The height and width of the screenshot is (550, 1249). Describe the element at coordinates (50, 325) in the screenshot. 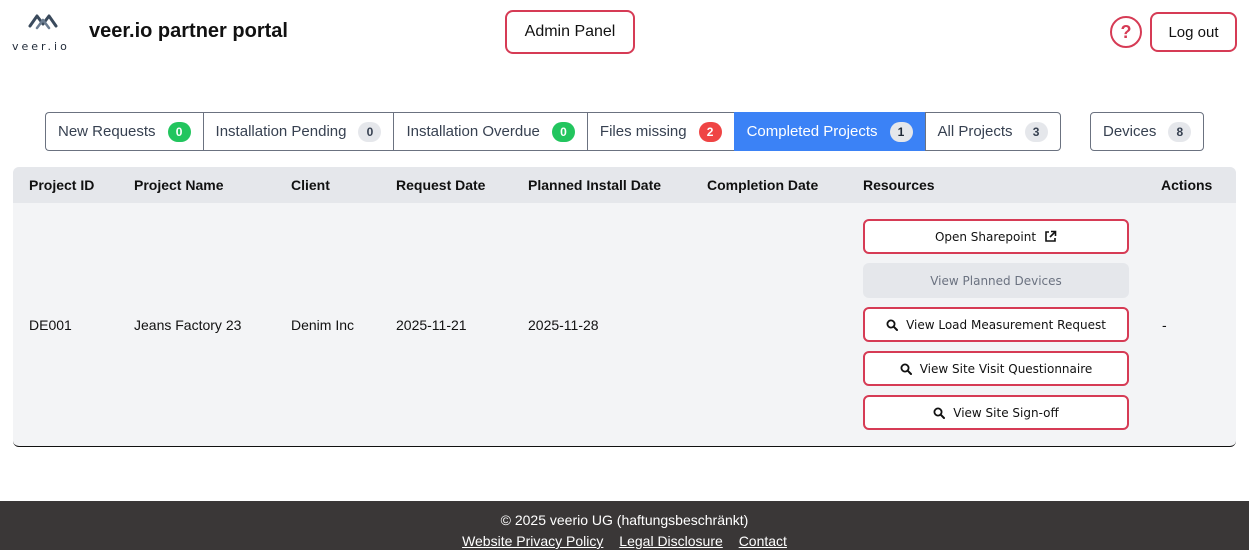

I see `cell-project-id: DE001` at that location.